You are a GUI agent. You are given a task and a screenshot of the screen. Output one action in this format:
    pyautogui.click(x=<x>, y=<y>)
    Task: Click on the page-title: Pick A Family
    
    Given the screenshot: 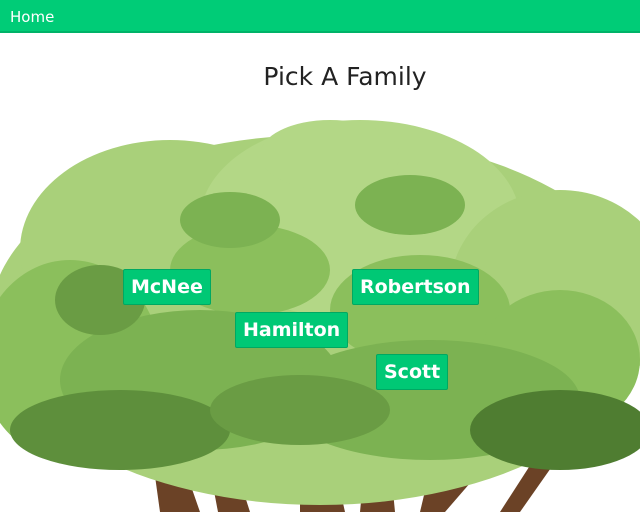 What is the action you would take?
    pyautogui.click(x=345, y=76)
    